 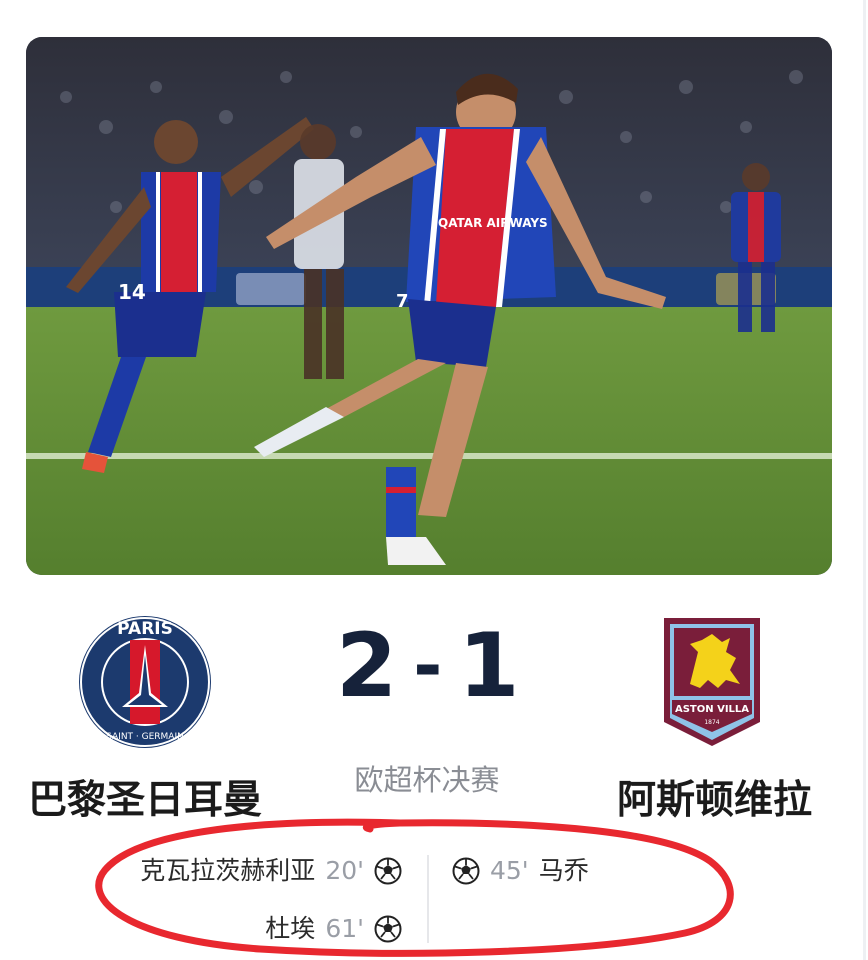 What do you see at coordinates (427, 780) in the screenshot?
I see `competition-label: 欧超杯决赛` at bounding box center [427, 780].